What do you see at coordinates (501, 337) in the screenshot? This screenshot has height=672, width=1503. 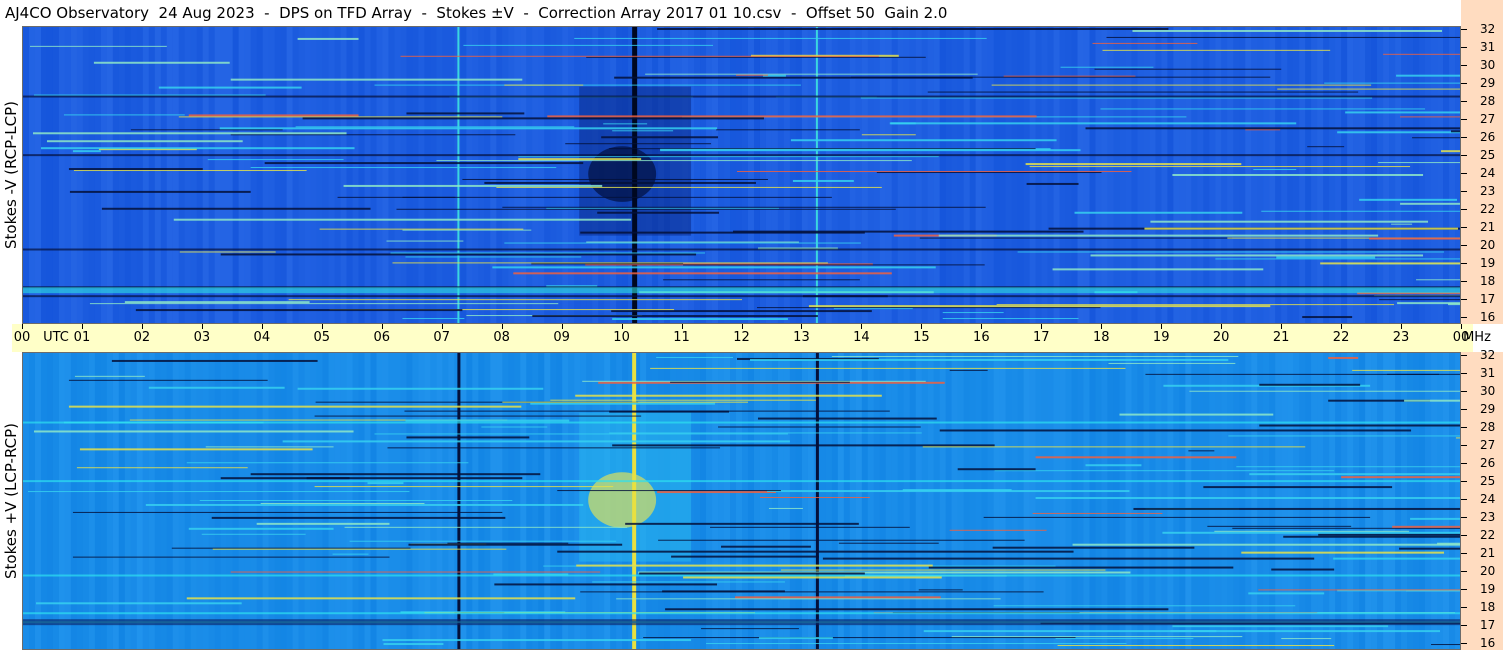 I see `x-tick-label: 08` at bounding box center [501, 337].